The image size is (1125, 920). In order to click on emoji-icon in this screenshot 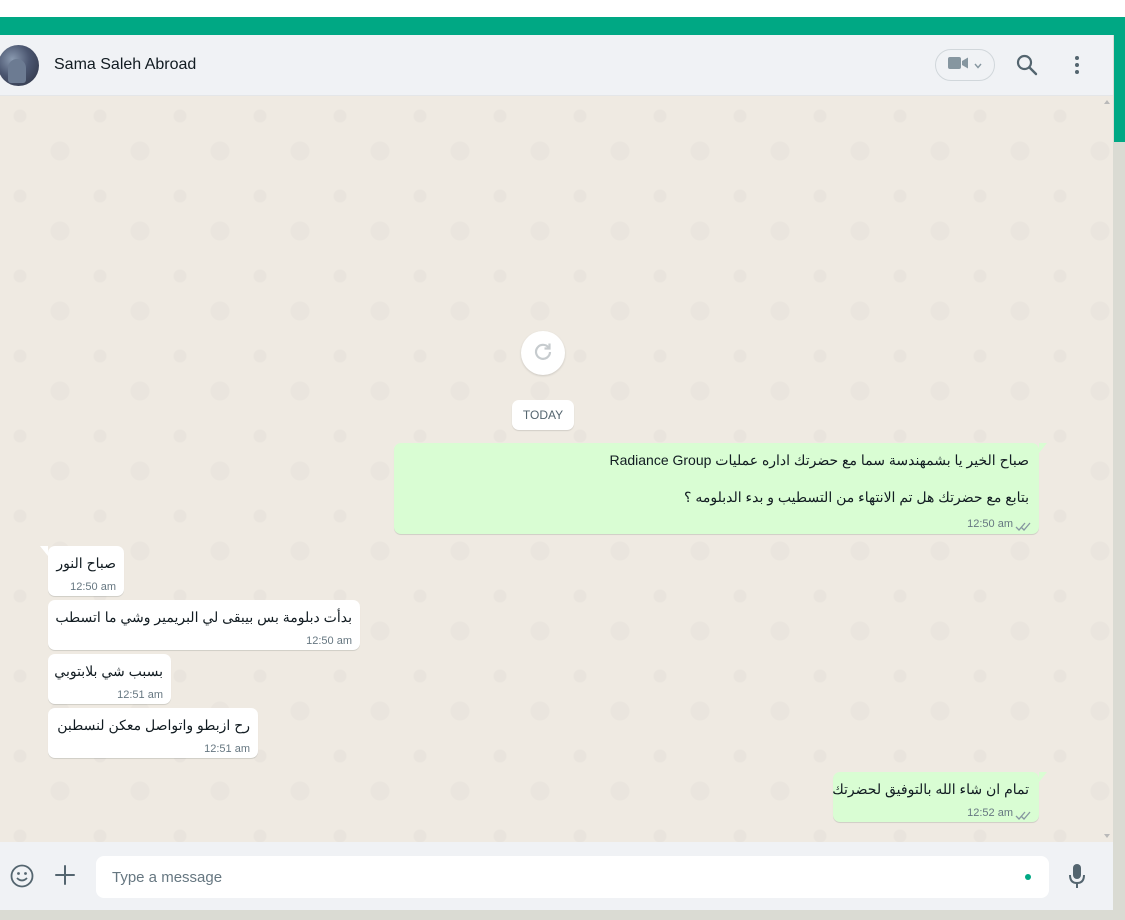, I will do `click(22, 878)`.